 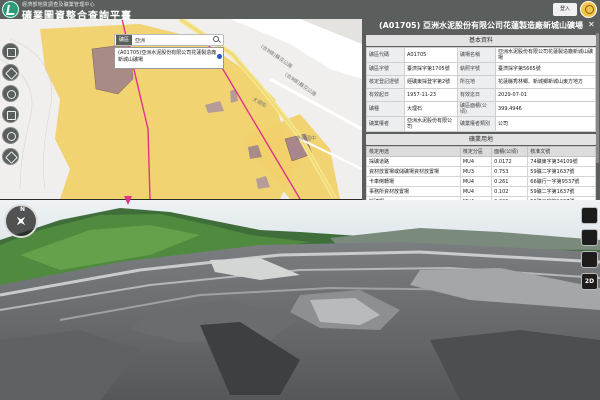 I want to click on land-column-header: 核定分區, so click(x=476, y=151).